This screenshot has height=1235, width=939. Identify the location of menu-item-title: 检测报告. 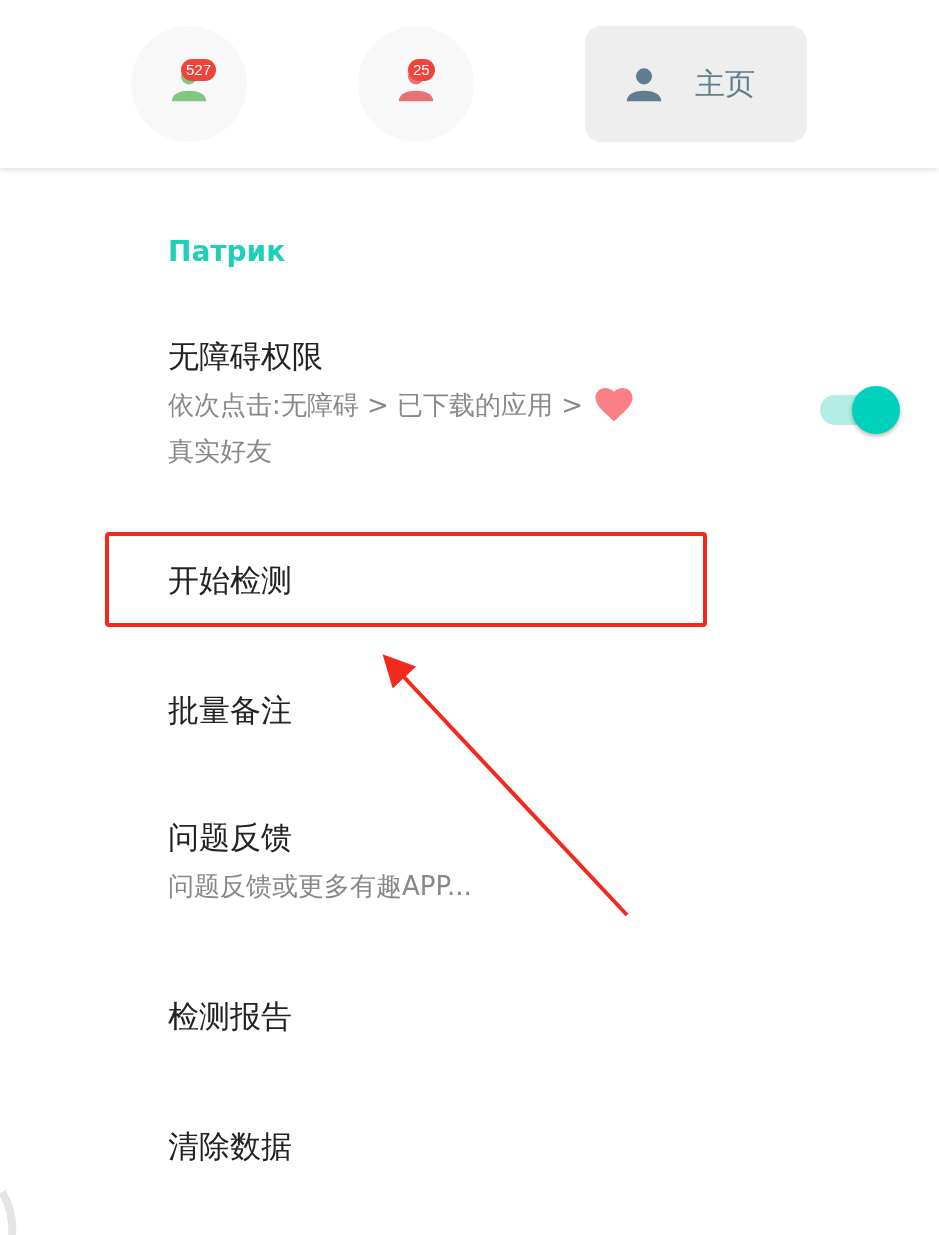
(230, 1016).